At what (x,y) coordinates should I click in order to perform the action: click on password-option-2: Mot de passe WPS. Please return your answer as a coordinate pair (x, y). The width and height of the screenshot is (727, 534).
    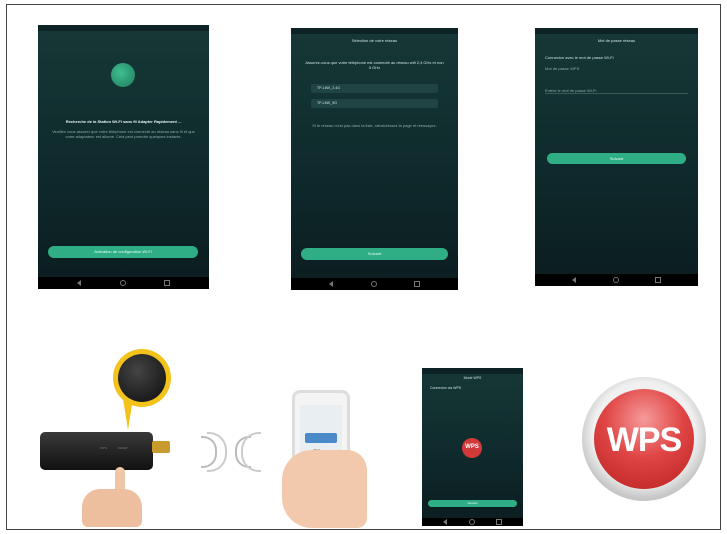
    Looking at the image, I should click on (595, 68).